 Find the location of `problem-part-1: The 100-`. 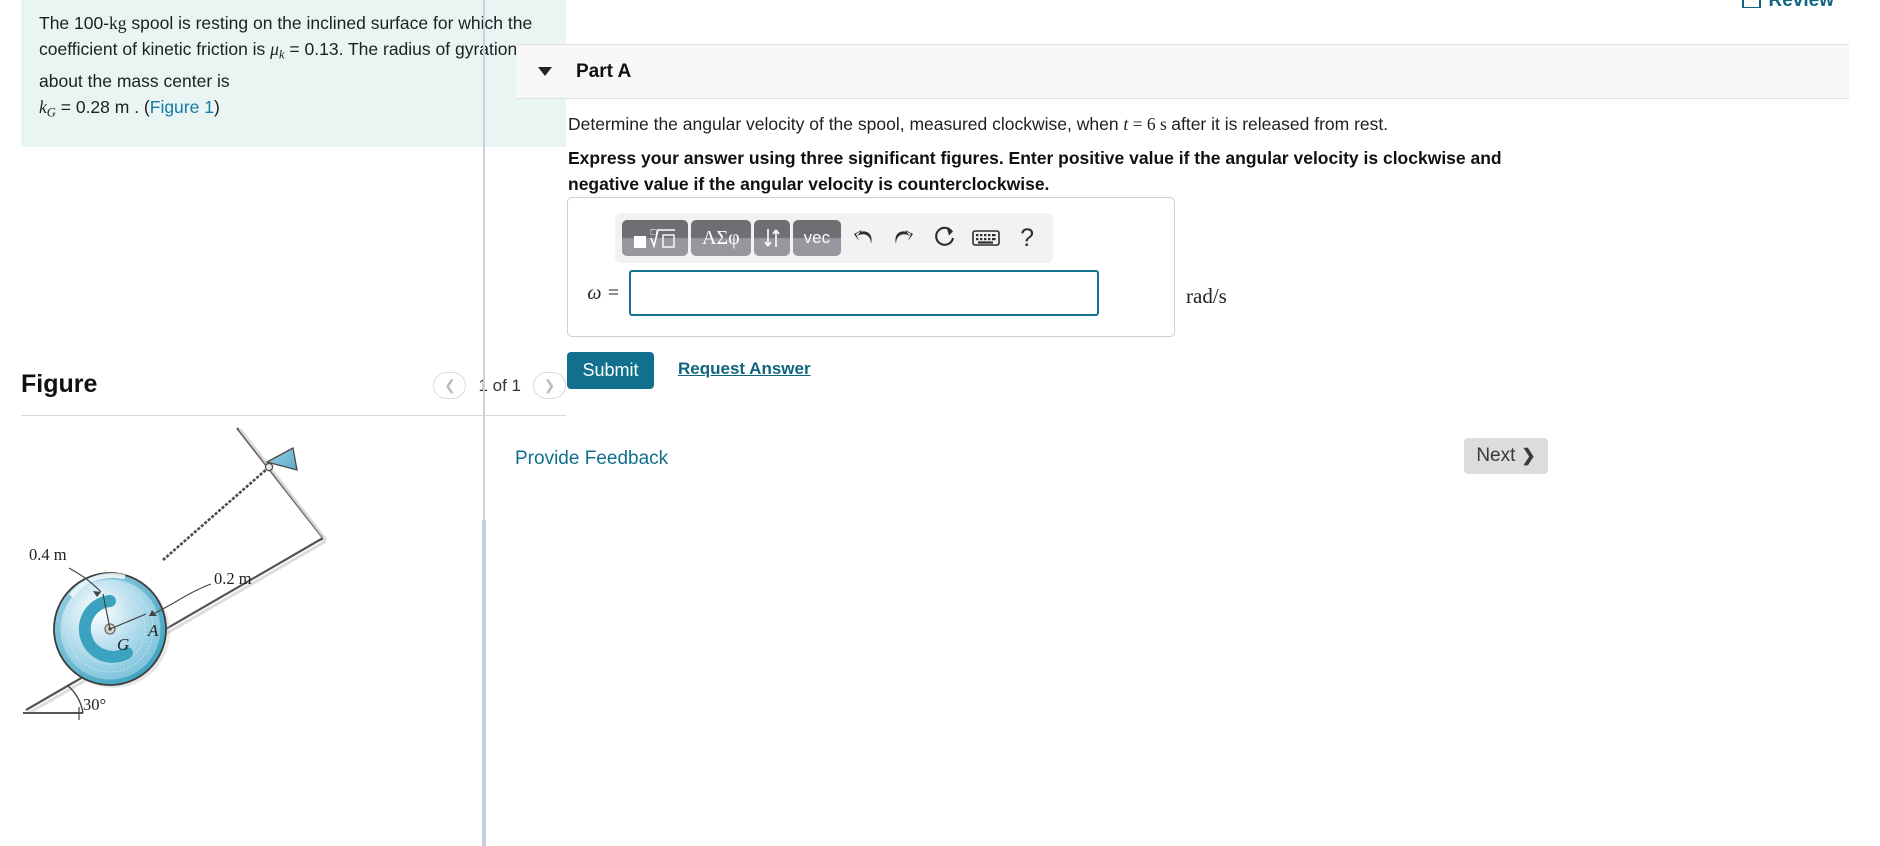

problem-part-1: The 100- is located at coordinates (74, 23).